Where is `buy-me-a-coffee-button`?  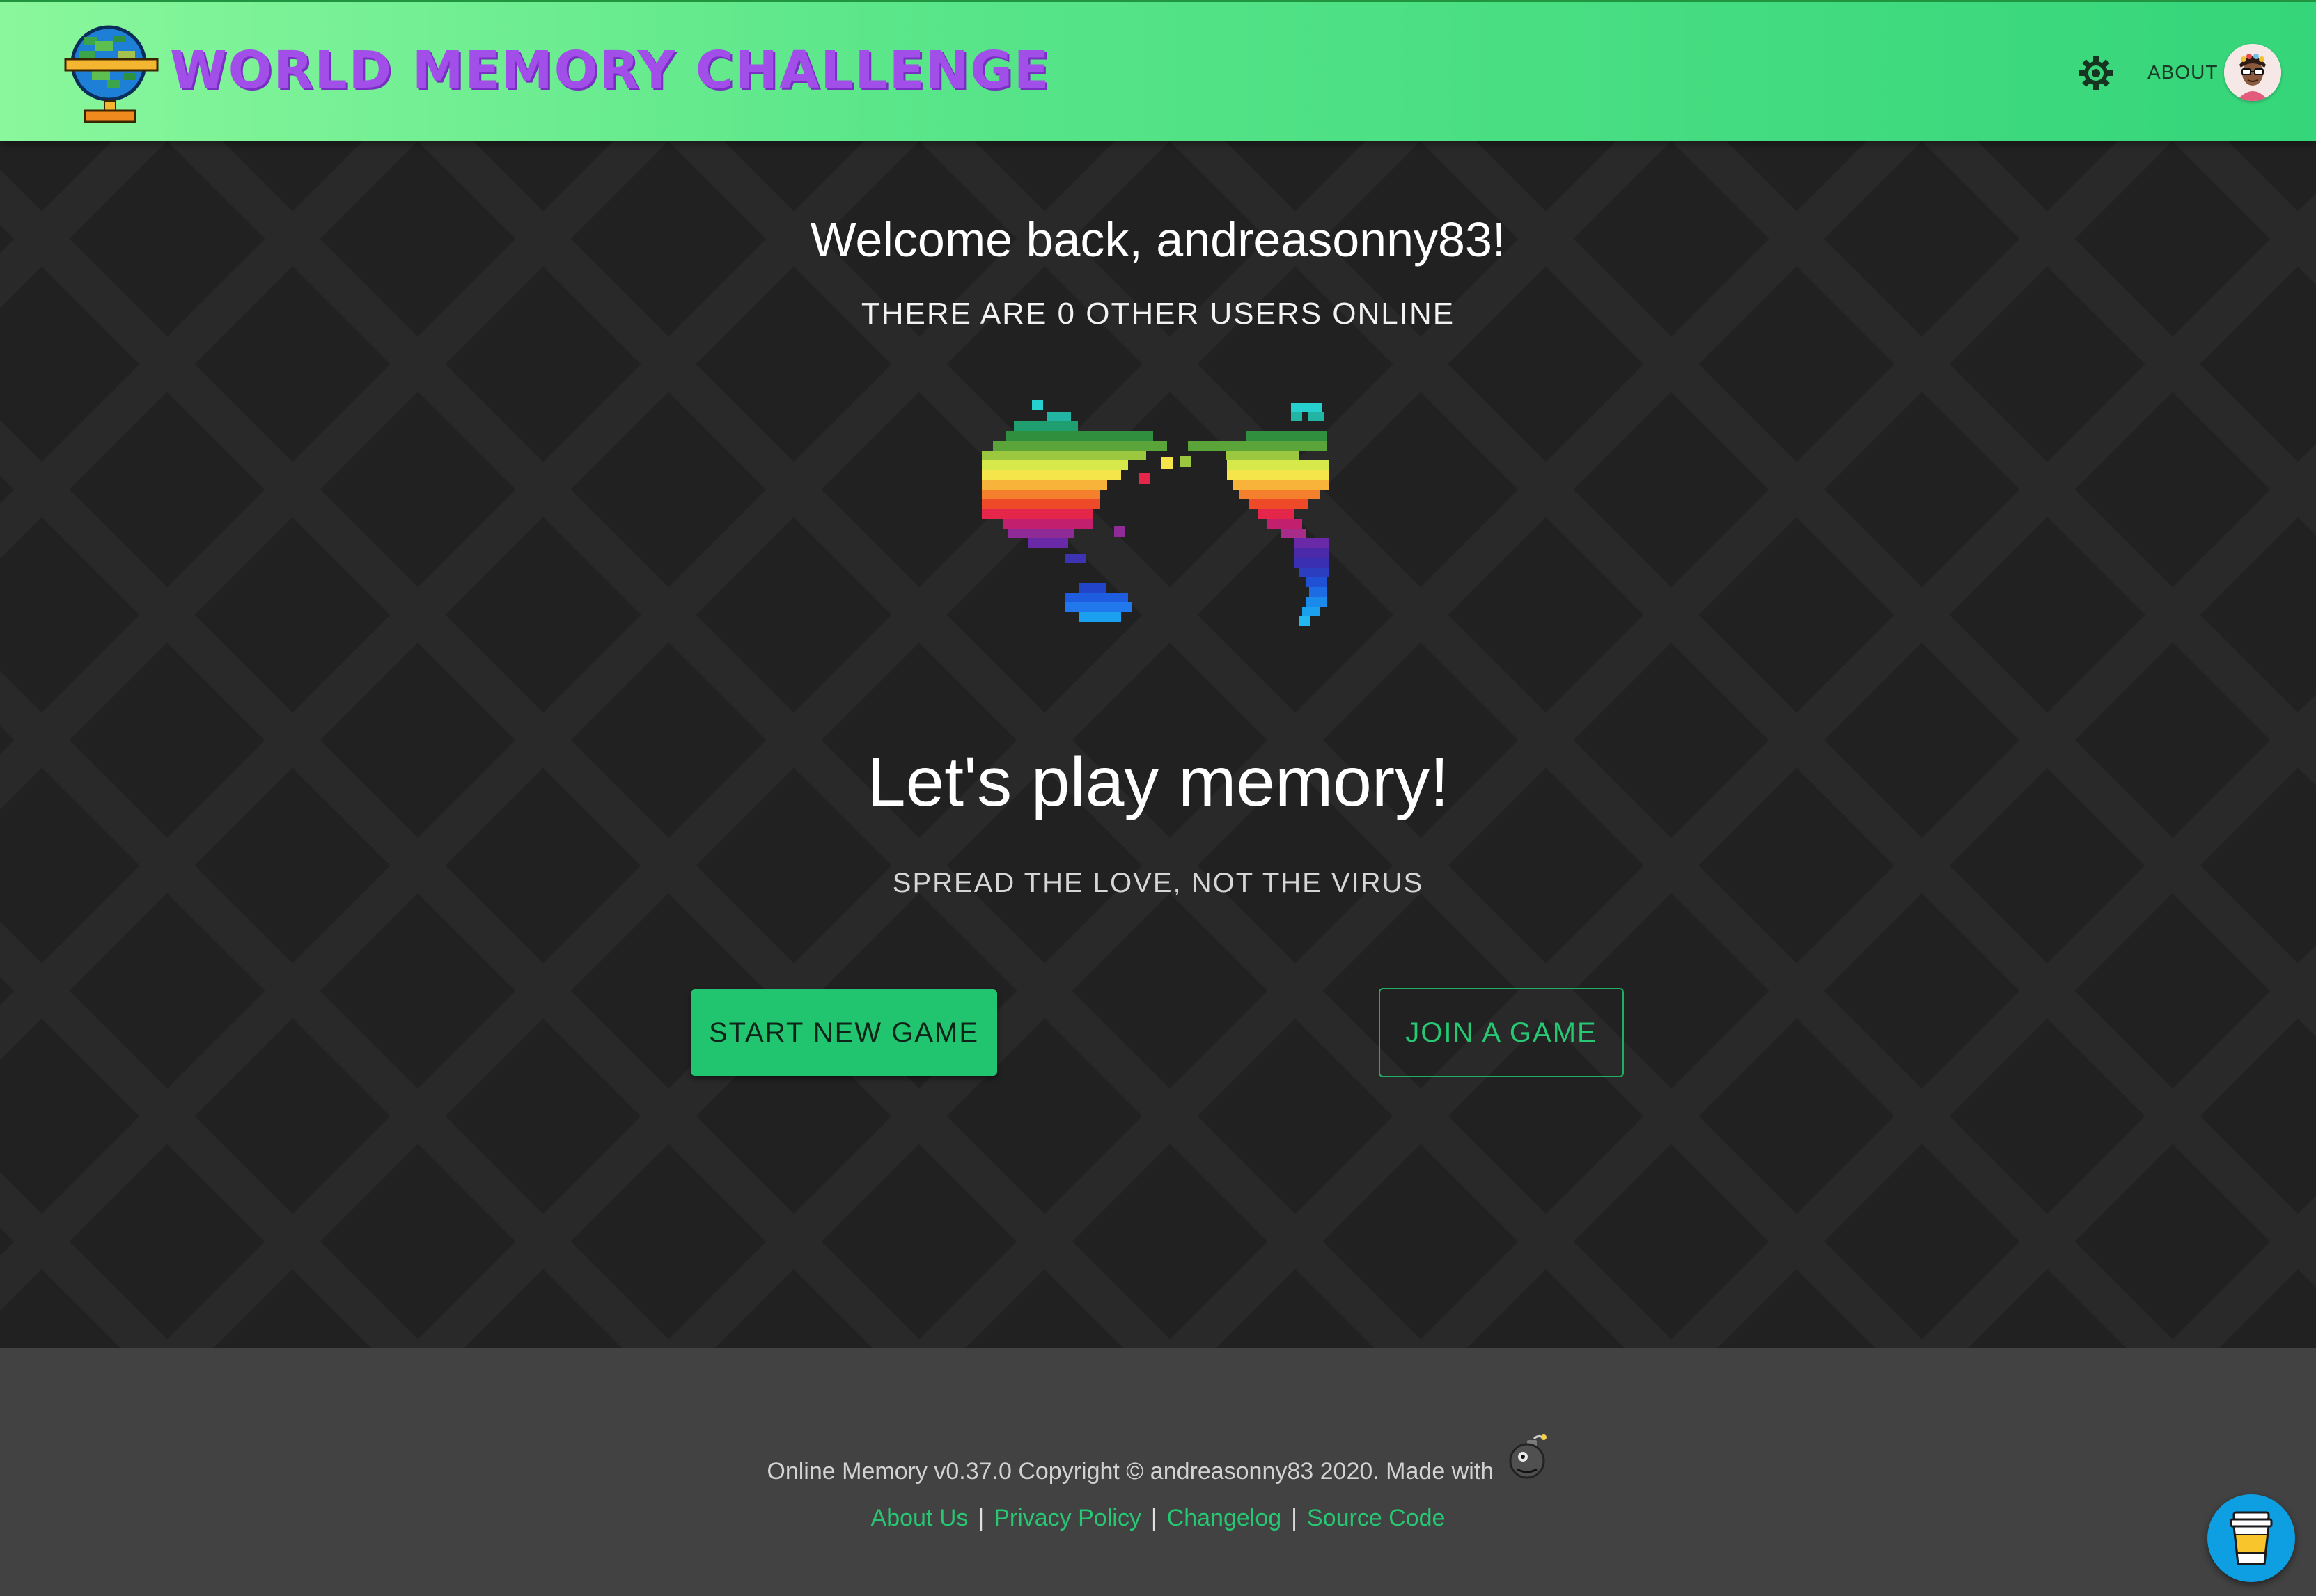 buy-me-a-coffee-button is located at coordinates (2251, 1538).